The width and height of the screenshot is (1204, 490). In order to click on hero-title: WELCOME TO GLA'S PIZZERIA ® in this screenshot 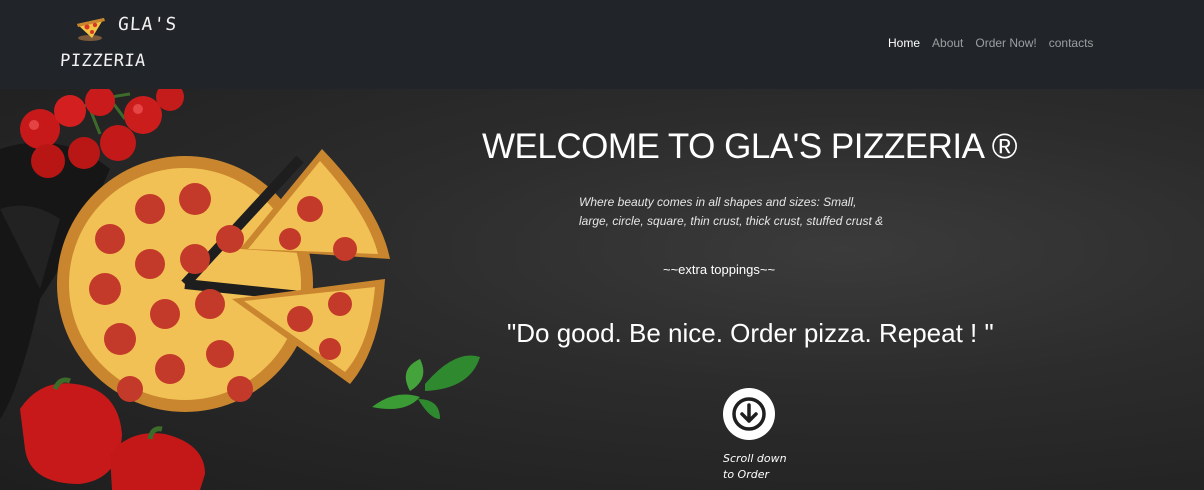, I will do `click(750, 146)`.